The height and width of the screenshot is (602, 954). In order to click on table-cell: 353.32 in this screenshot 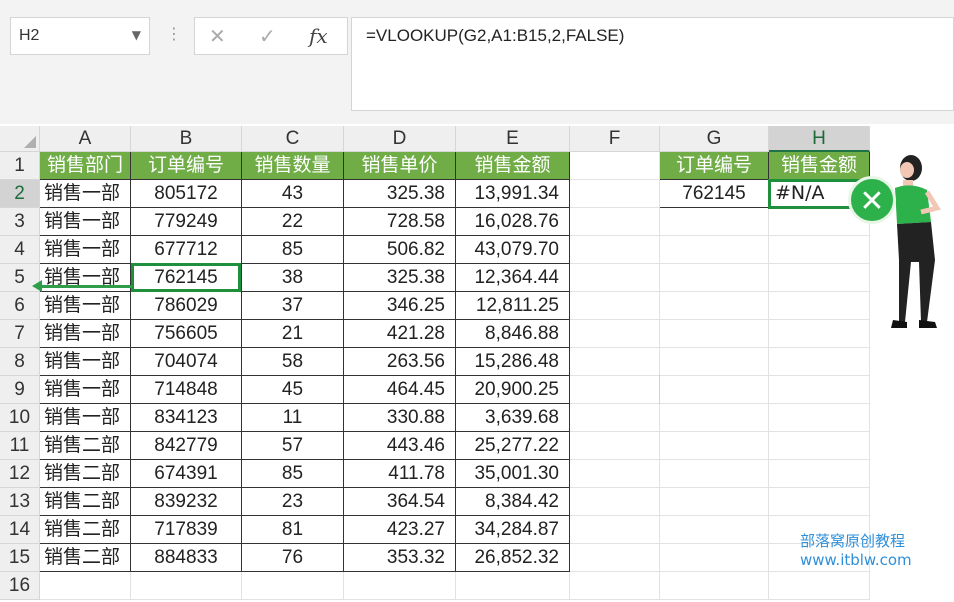, I will do `click(400, 558)`.